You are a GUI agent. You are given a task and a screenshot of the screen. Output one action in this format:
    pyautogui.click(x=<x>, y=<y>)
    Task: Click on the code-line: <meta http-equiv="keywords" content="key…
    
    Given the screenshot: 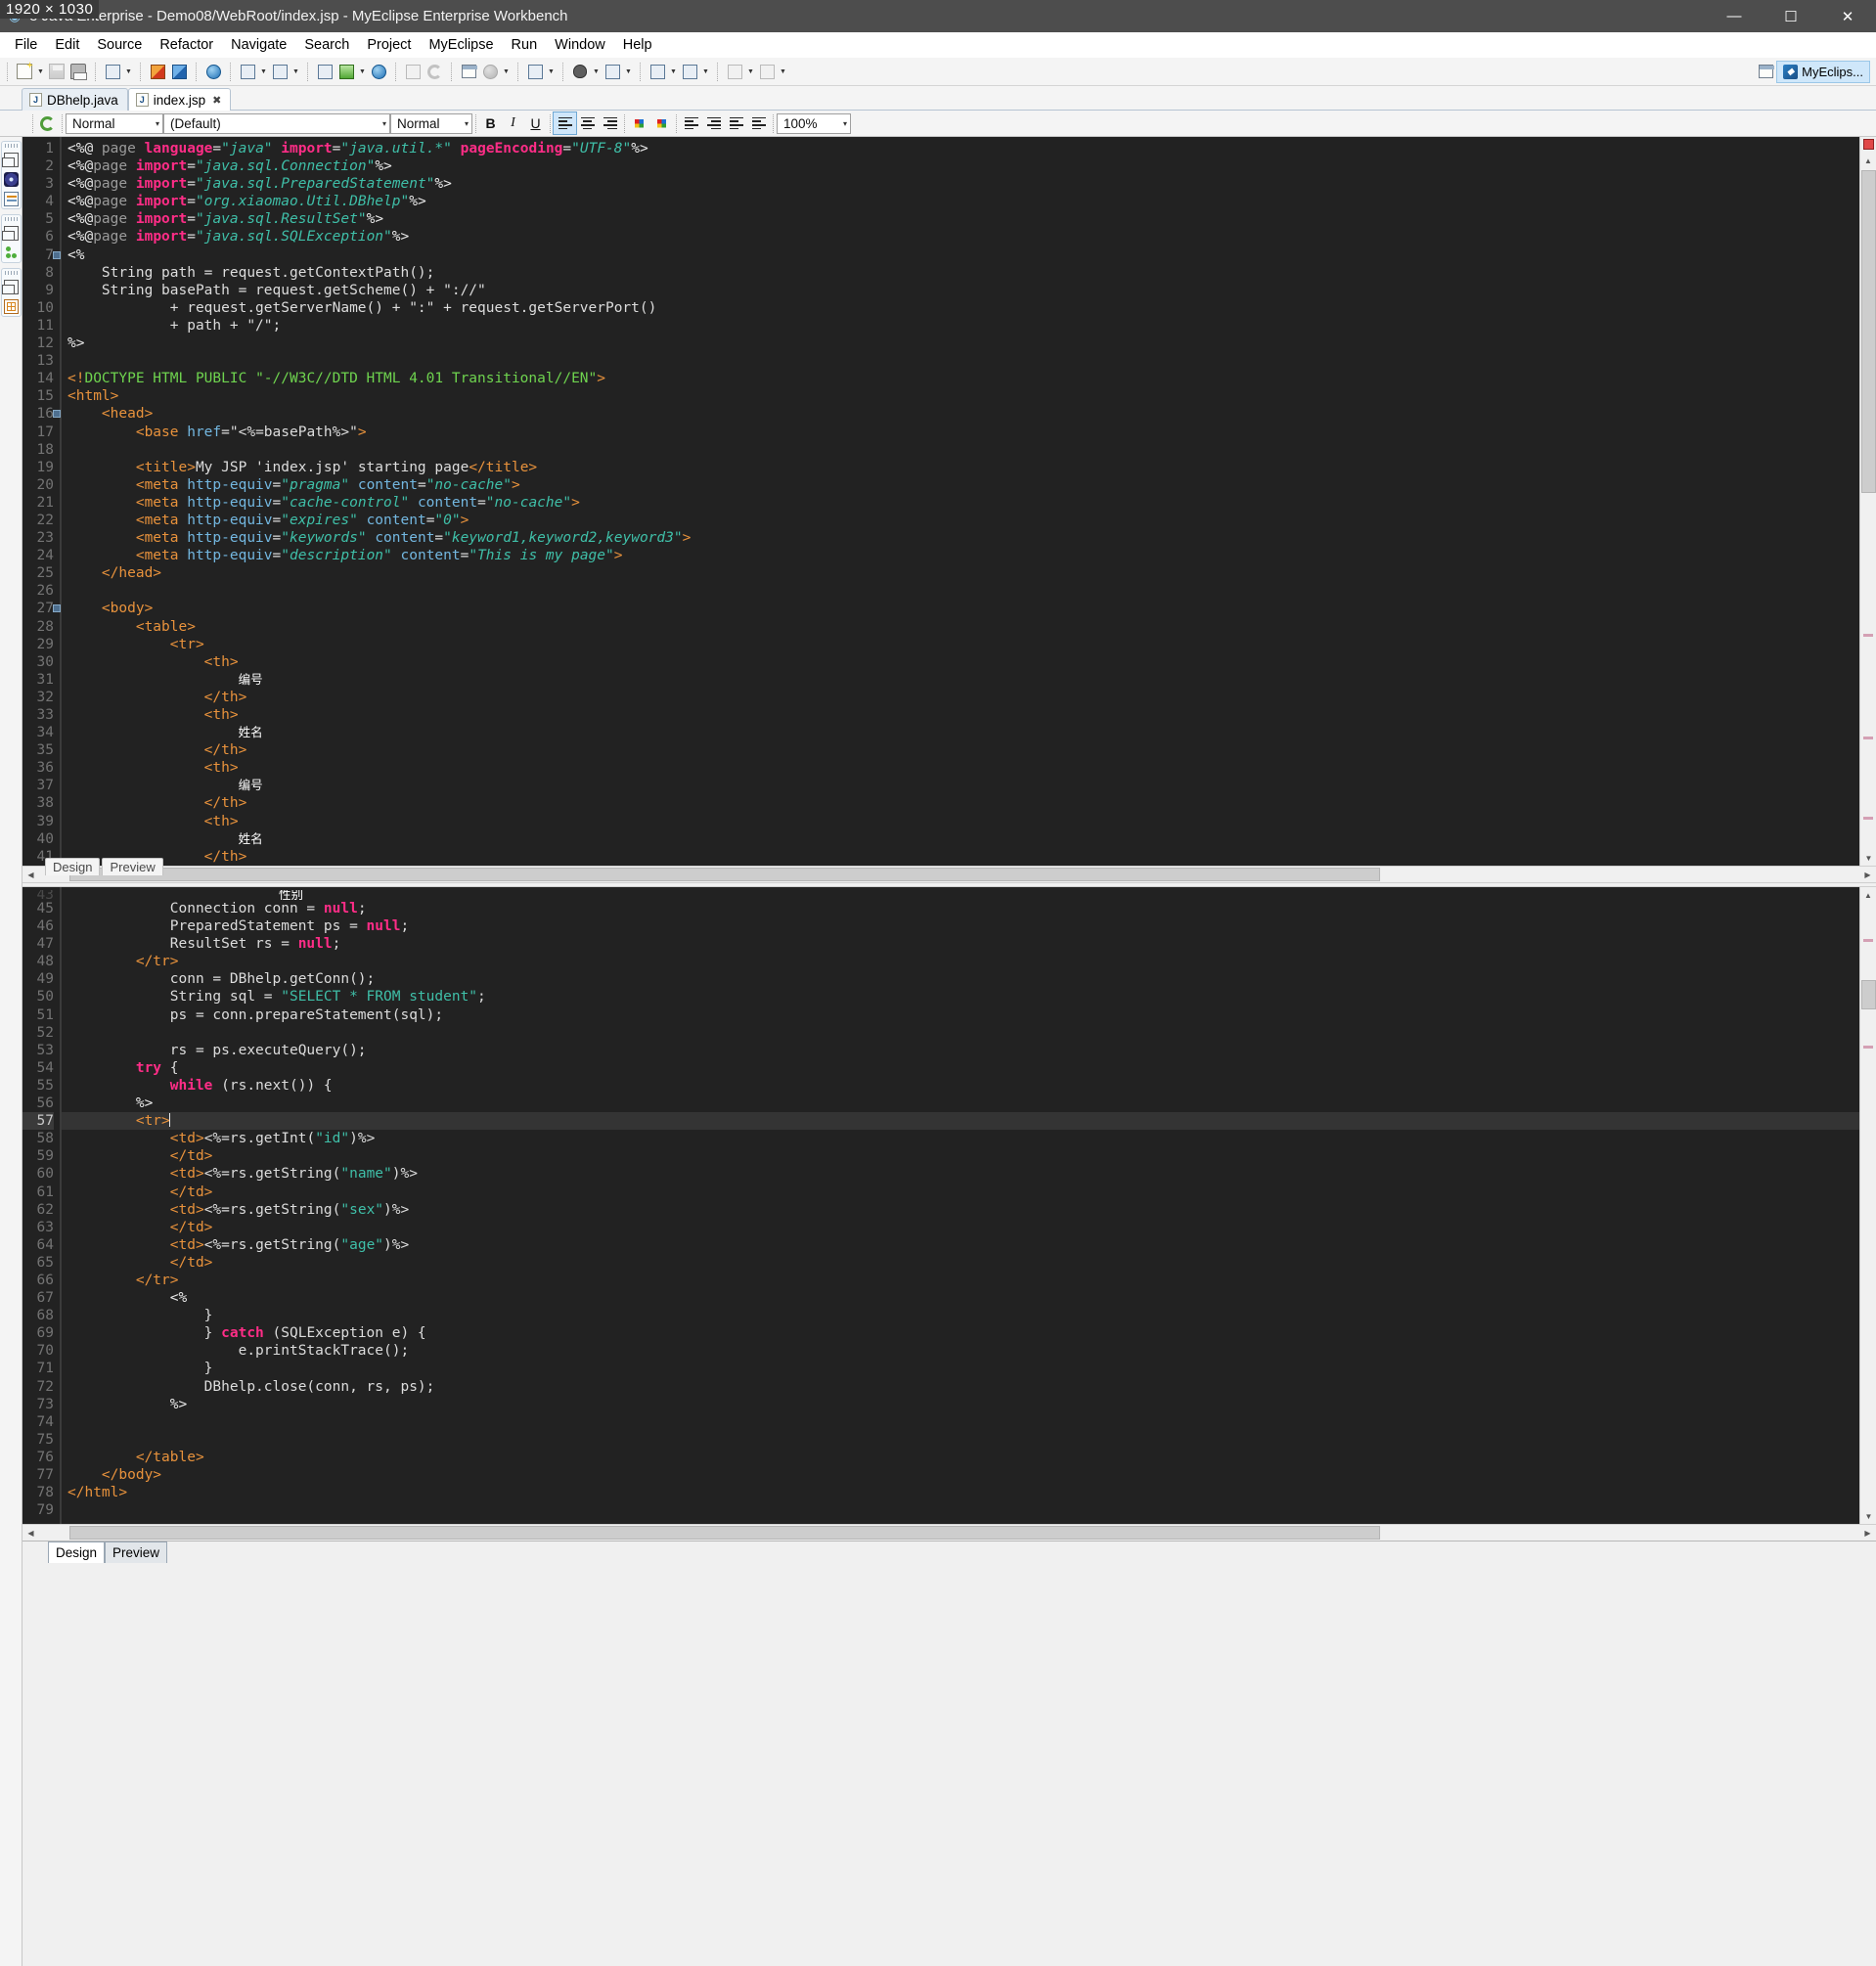 What is the action you would take?
    pyautogui.click(x=960, y=538)
    